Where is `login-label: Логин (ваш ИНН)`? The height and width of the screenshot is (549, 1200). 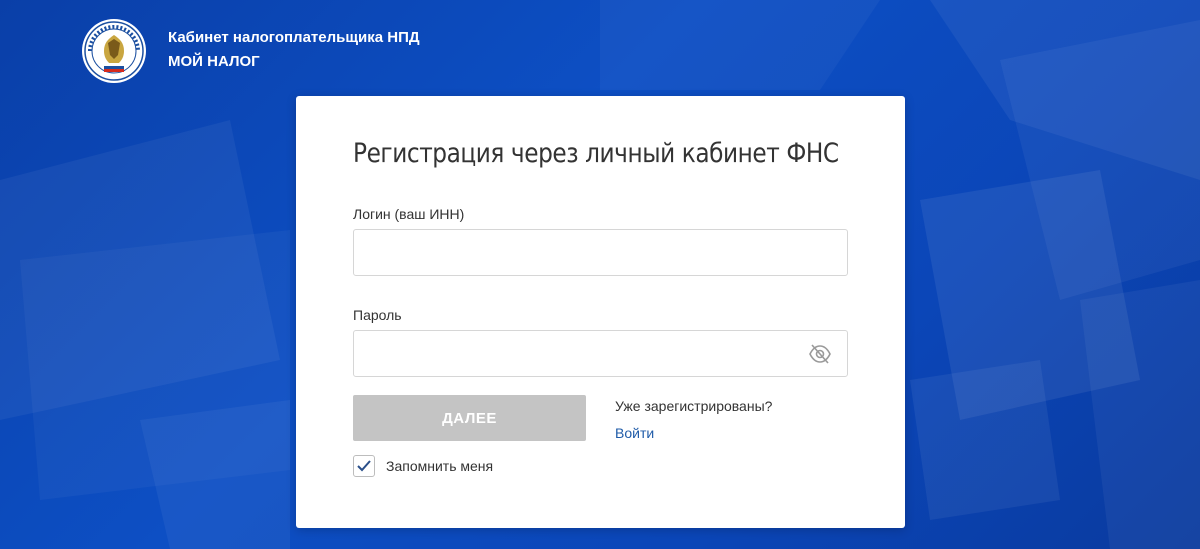 login-label: Логин (ваш ИНН) is located at coordinates (409, 214).